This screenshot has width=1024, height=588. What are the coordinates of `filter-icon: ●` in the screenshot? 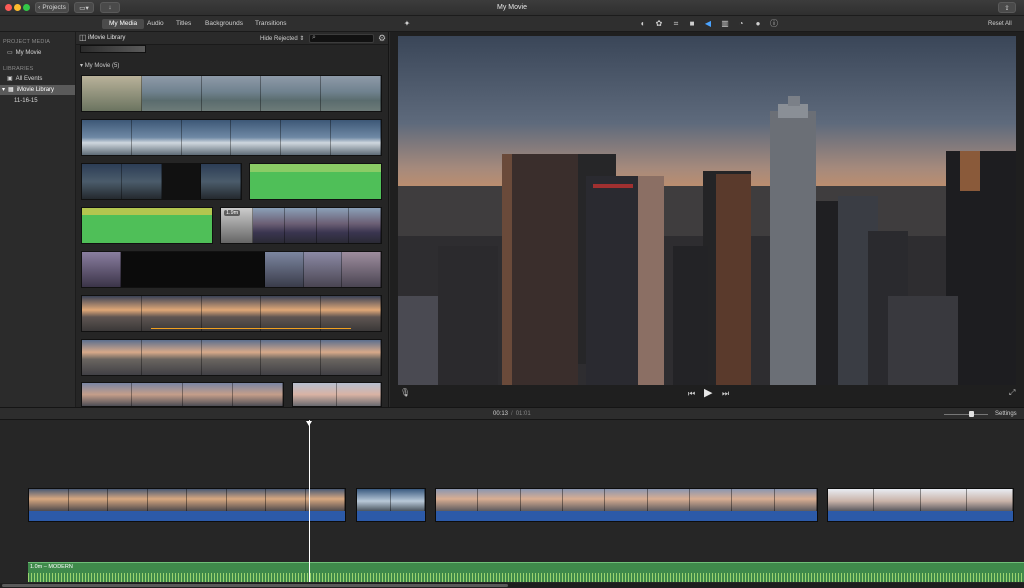 It's located at (758, 24).